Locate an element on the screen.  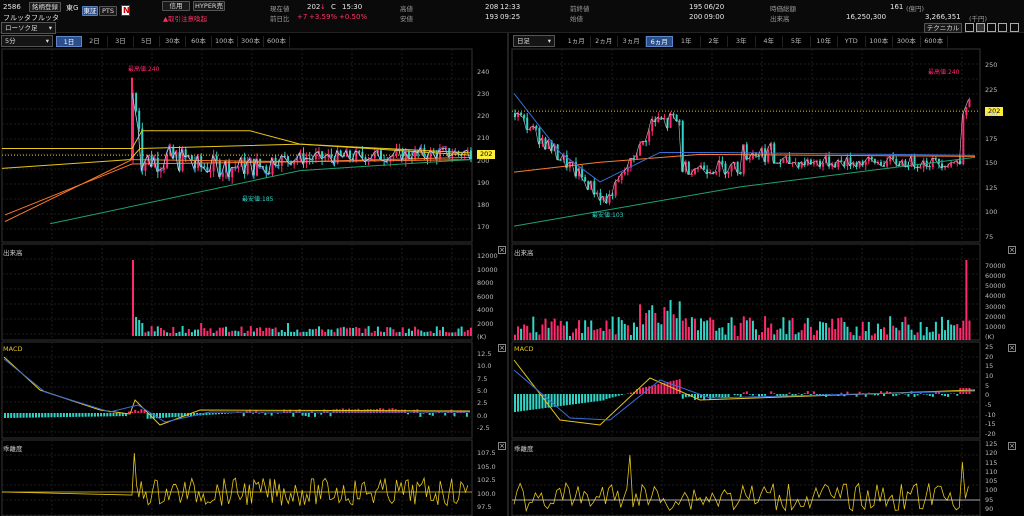
right-price_axis-tick: 250 is located at coordinates (991, 65).